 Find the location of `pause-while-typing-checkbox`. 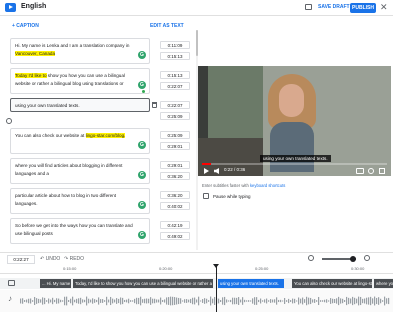

pause-while-typing-checkbox is located at coordinates (206, 196).